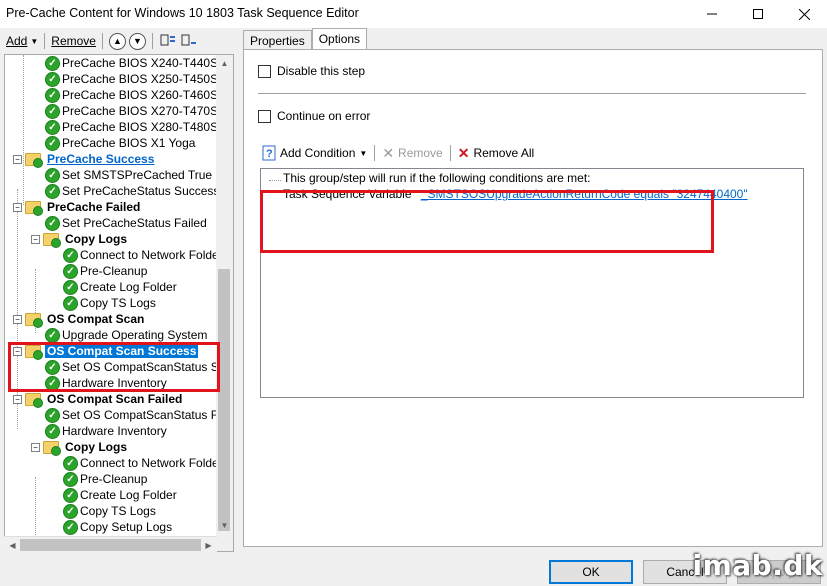 This screenshot has width=827, height=586. What do you see at coordinates (127, 335) in the screenshot?
I see `tree-item: ✓ Upgrade Operating System` at bounding box center [127, 335].